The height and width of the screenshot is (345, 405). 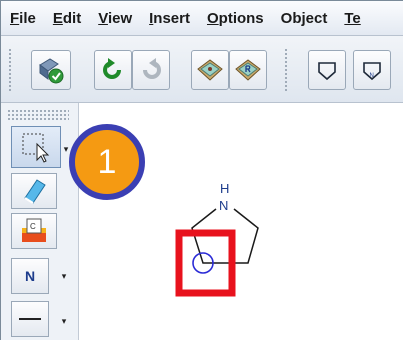 I want to click on pentagon-icon, so click(x=327, y=71).